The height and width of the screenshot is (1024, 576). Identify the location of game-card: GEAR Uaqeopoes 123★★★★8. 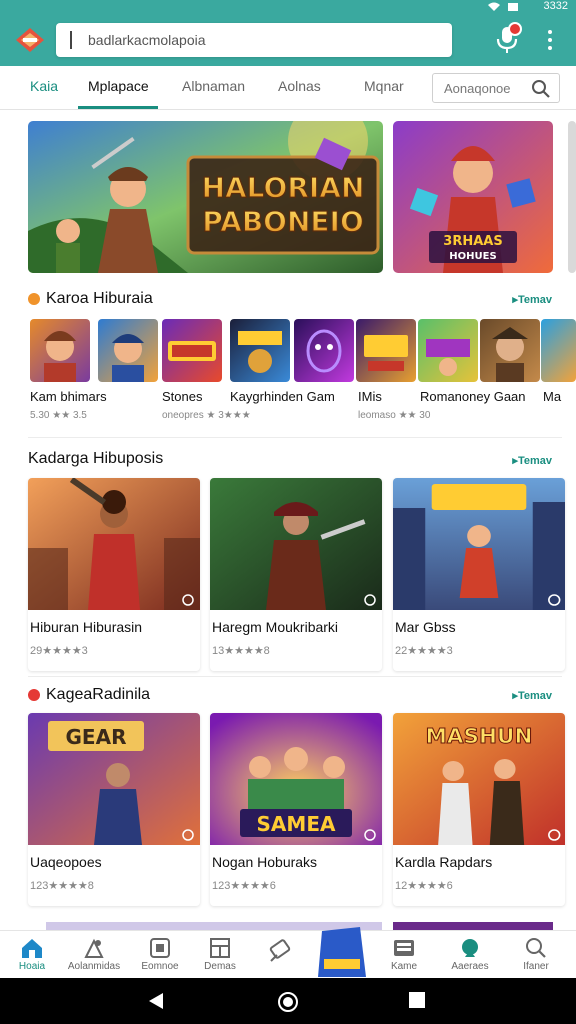
(114, 809).